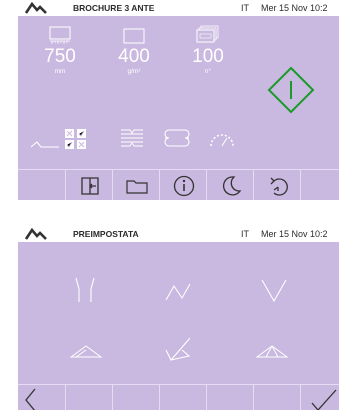  I want to click on gauge-icon, so click(222, 139).